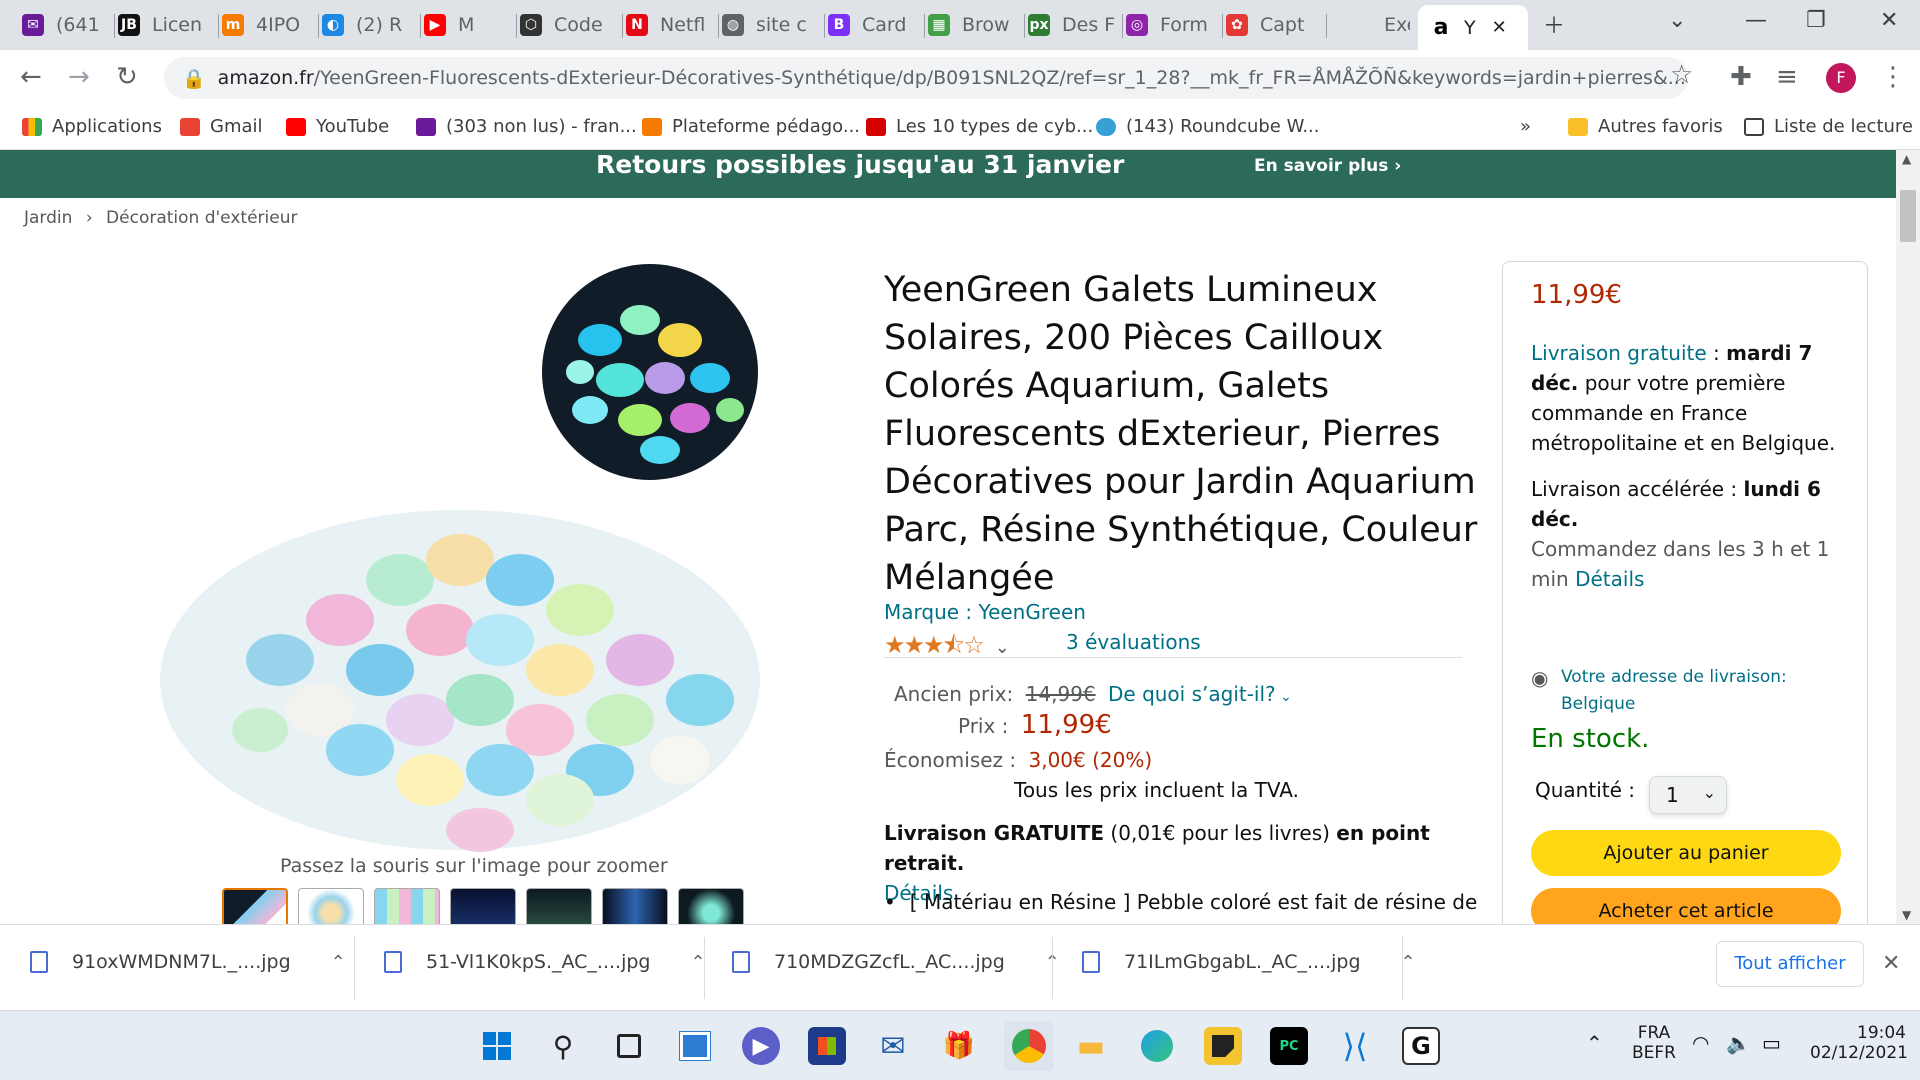  What do you see at coordinates (1554, 24) in the screenshot?
I see `new-tab-button: ＋` at bounding box center [1554, 24].